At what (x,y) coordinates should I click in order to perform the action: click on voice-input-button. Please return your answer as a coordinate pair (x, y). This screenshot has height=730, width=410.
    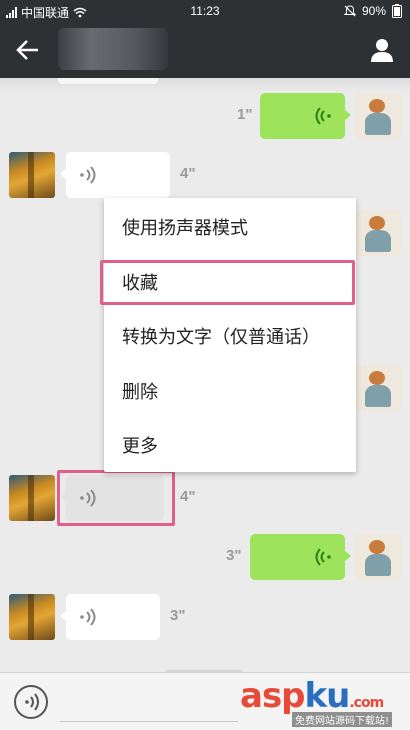
    Looking at the image, I should click on (31, 702).